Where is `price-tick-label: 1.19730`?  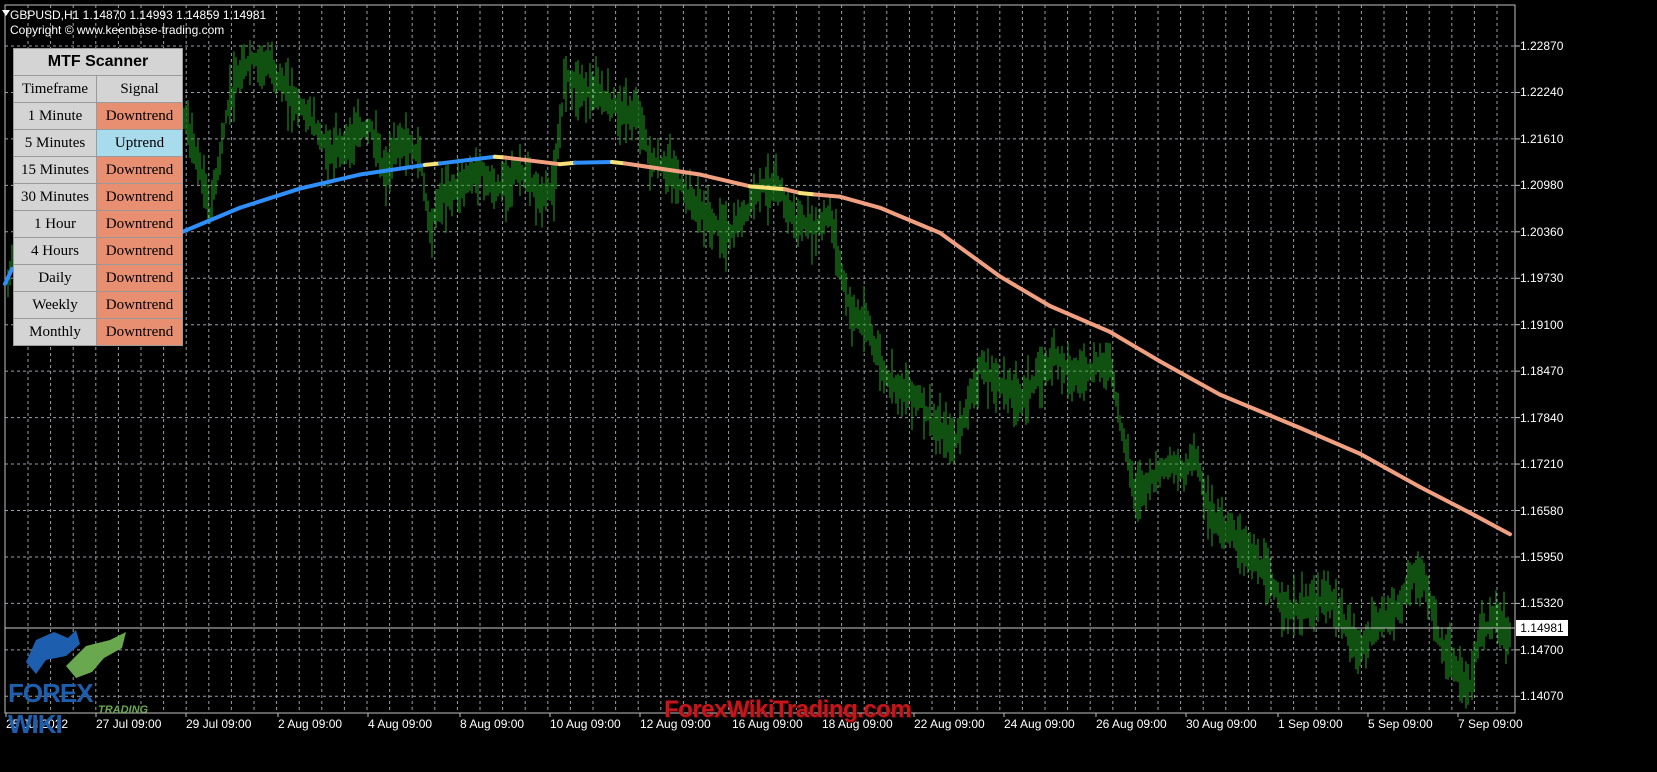 price-tick-label: 1.19730 is located at coordinates (1542, 278).